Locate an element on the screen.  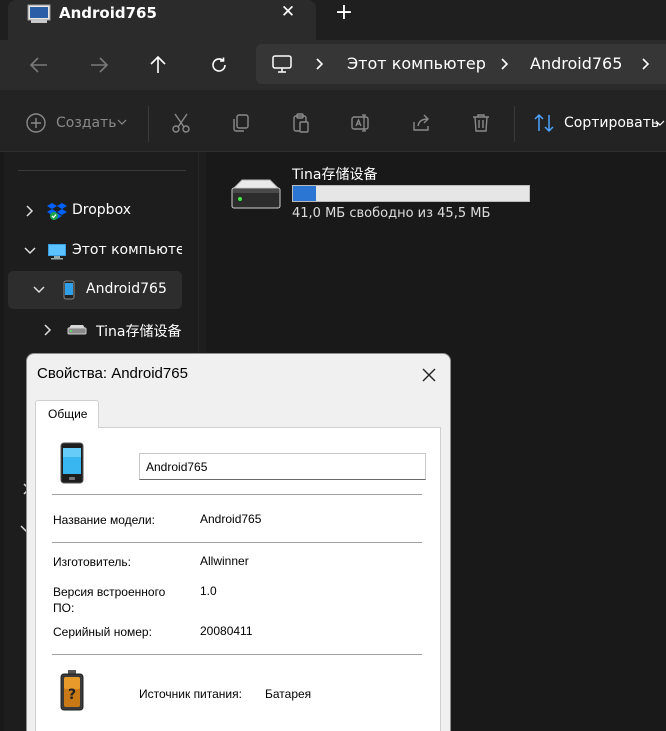
arrow-up-icon is located at coordinates (158, 64).